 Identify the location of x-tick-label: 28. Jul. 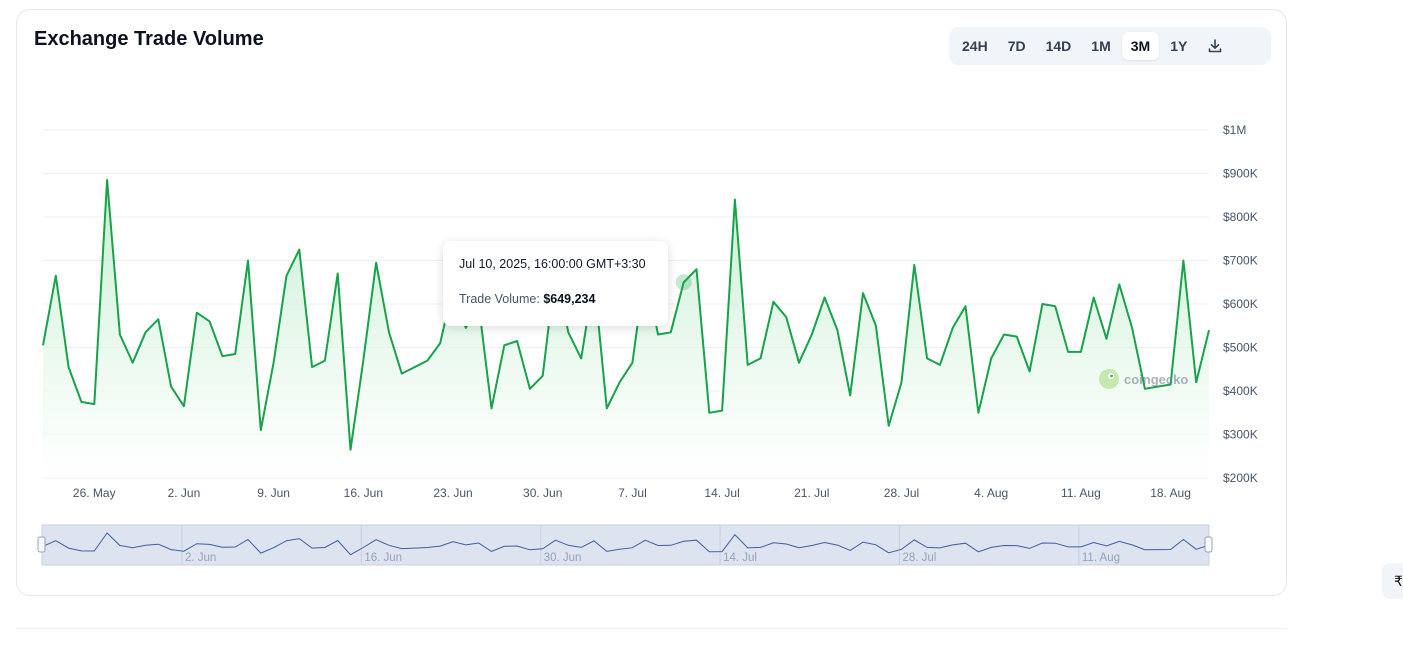
(901, 493).